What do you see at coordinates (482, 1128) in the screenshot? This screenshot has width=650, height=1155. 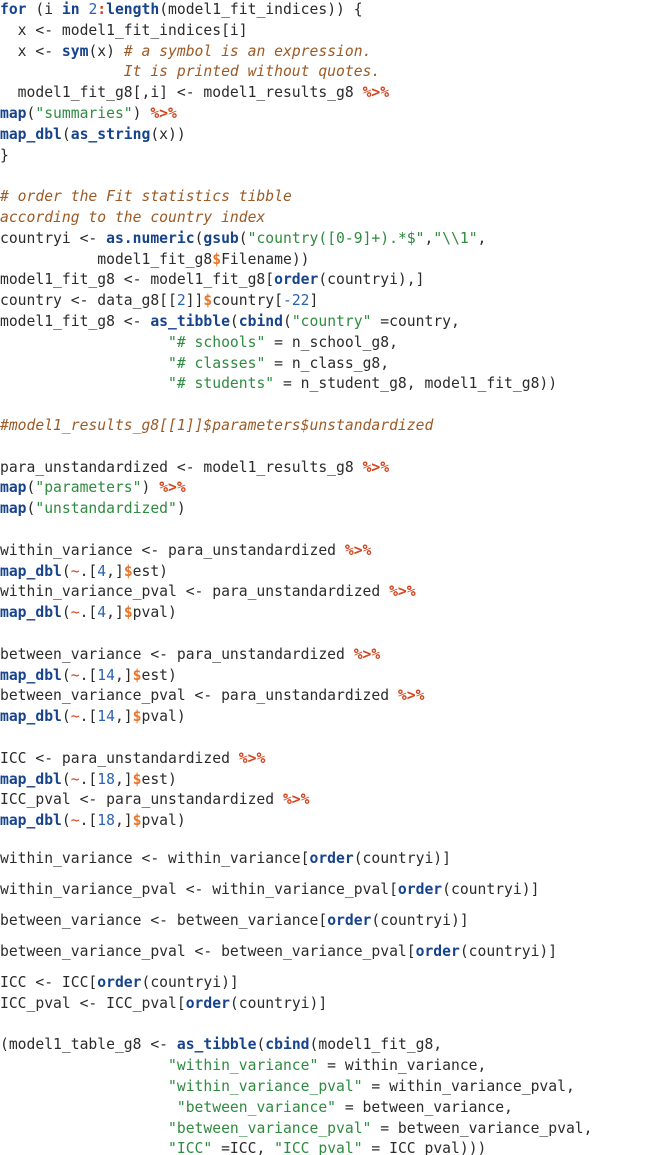 I see `code-token-plain: = between_variance_pval,` at bounding box center [482, 1128].